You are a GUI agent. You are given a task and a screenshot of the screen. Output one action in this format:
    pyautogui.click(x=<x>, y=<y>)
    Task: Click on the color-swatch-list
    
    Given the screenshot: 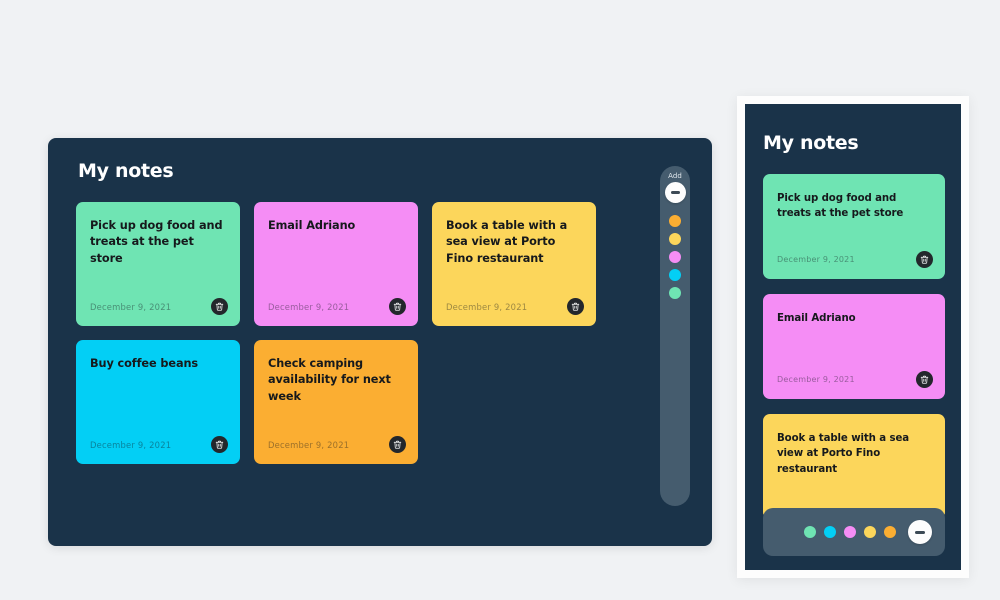 What is the action you would take?
    pyautogui.click(x=675, y=257)
    